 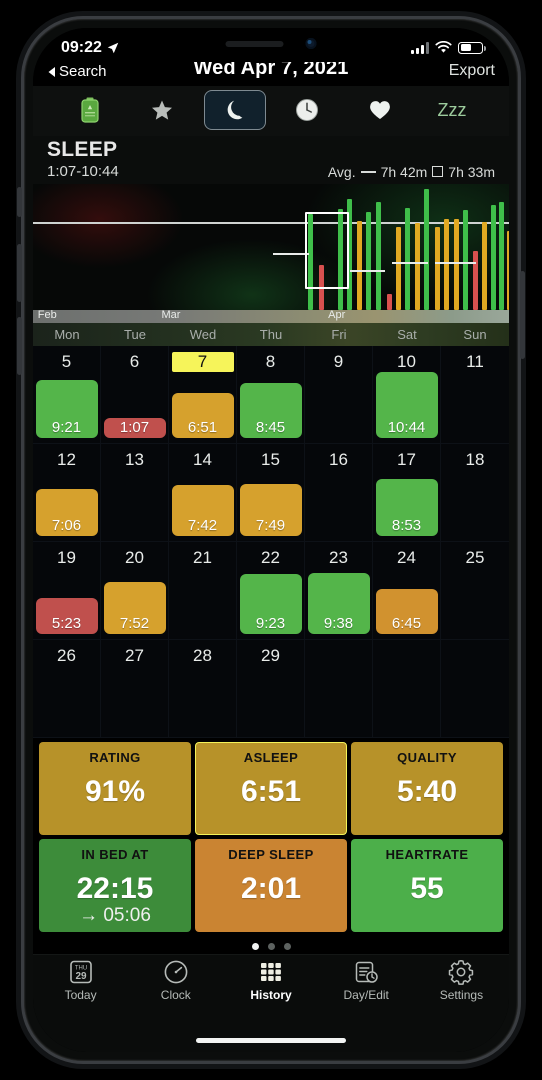 What do you see at coordinates (19, 346) in the screenshot?
I see `volume-down-button` at bounding box center [19, 346].